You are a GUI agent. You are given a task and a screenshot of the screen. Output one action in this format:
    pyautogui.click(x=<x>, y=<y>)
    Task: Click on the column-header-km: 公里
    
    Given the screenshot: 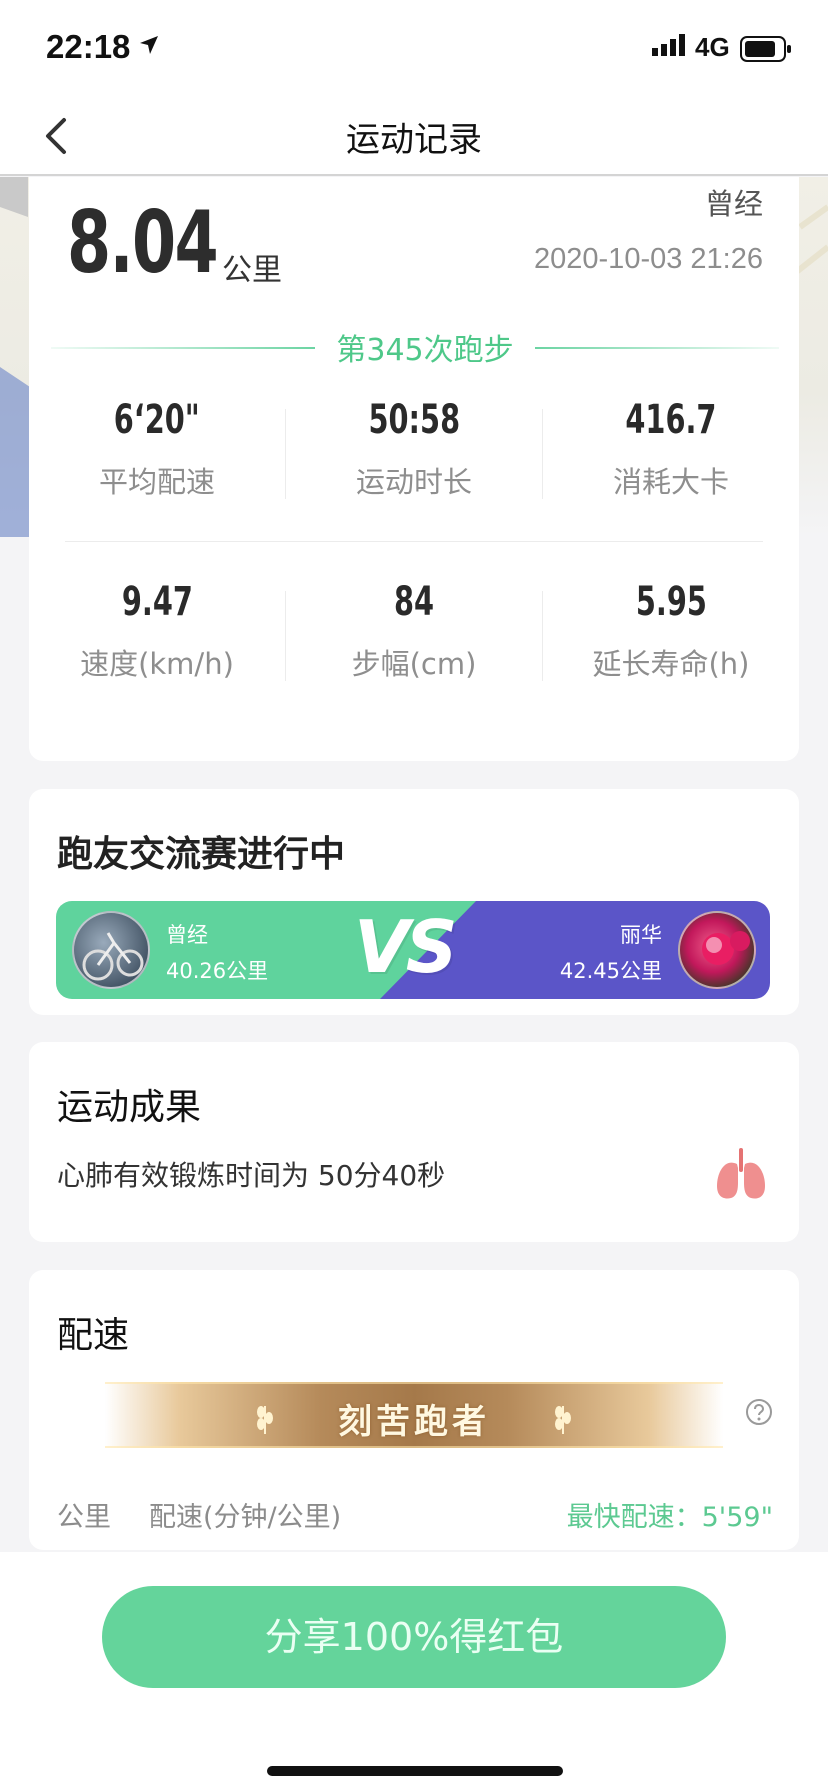 What is the action you would take?
    pyautogui.click(x=84, y=1517)
    